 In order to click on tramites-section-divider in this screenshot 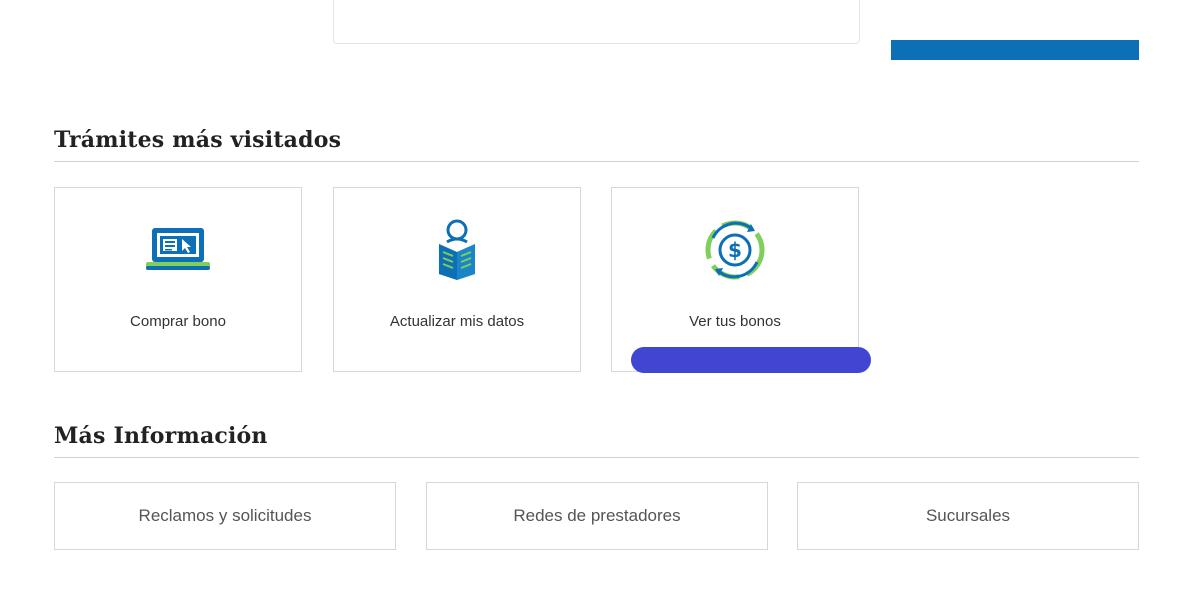, I will do `click(596, 161)`.